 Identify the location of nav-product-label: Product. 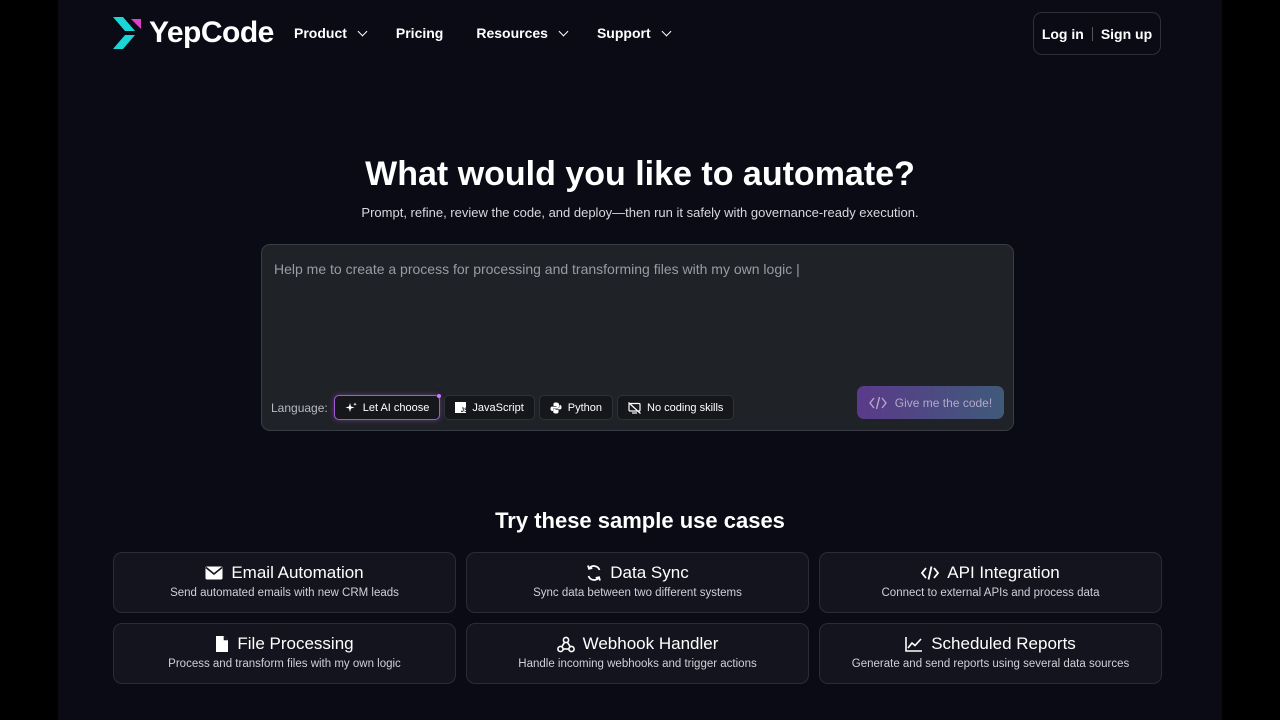
(320, 33).